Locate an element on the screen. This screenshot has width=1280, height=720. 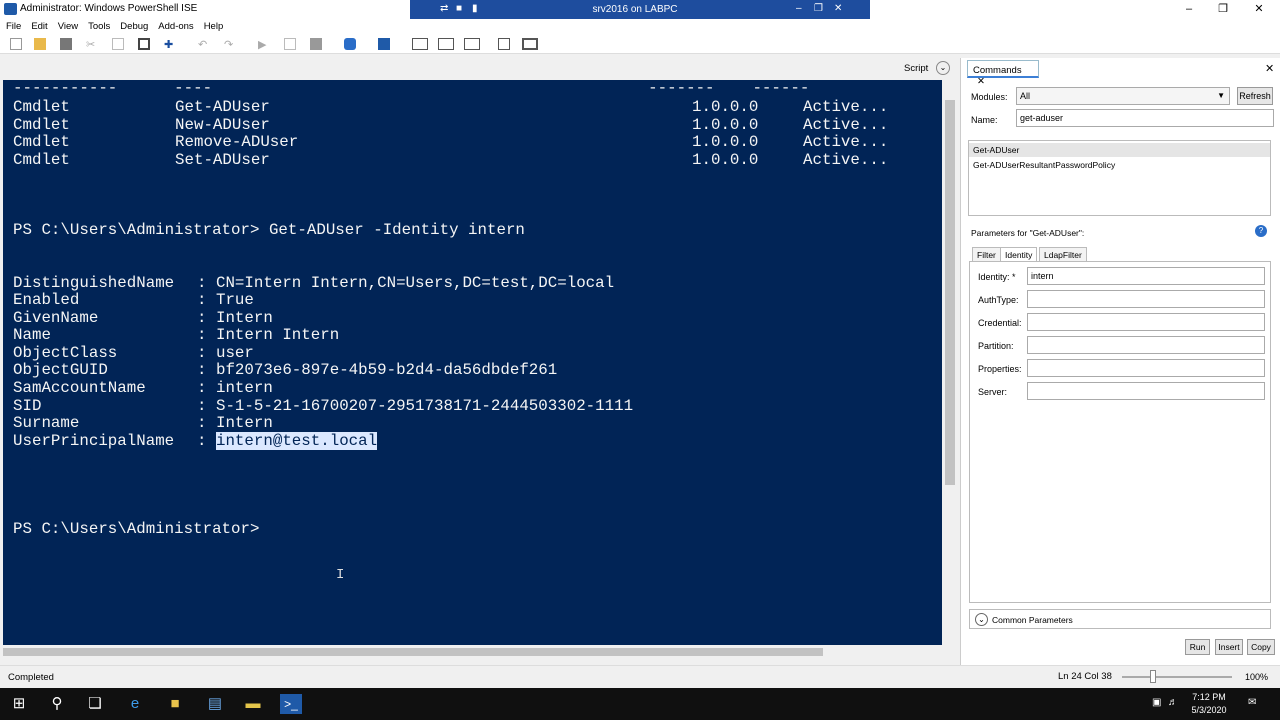
menu-addons: Add-ons is located at coordinates (175, 26).